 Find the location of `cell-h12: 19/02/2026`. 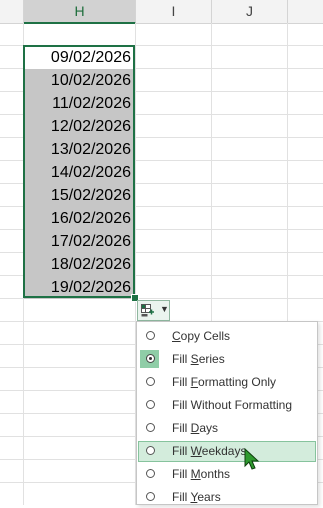

cell-h12: 19/02/2026 is located at coordinates (79, 287).